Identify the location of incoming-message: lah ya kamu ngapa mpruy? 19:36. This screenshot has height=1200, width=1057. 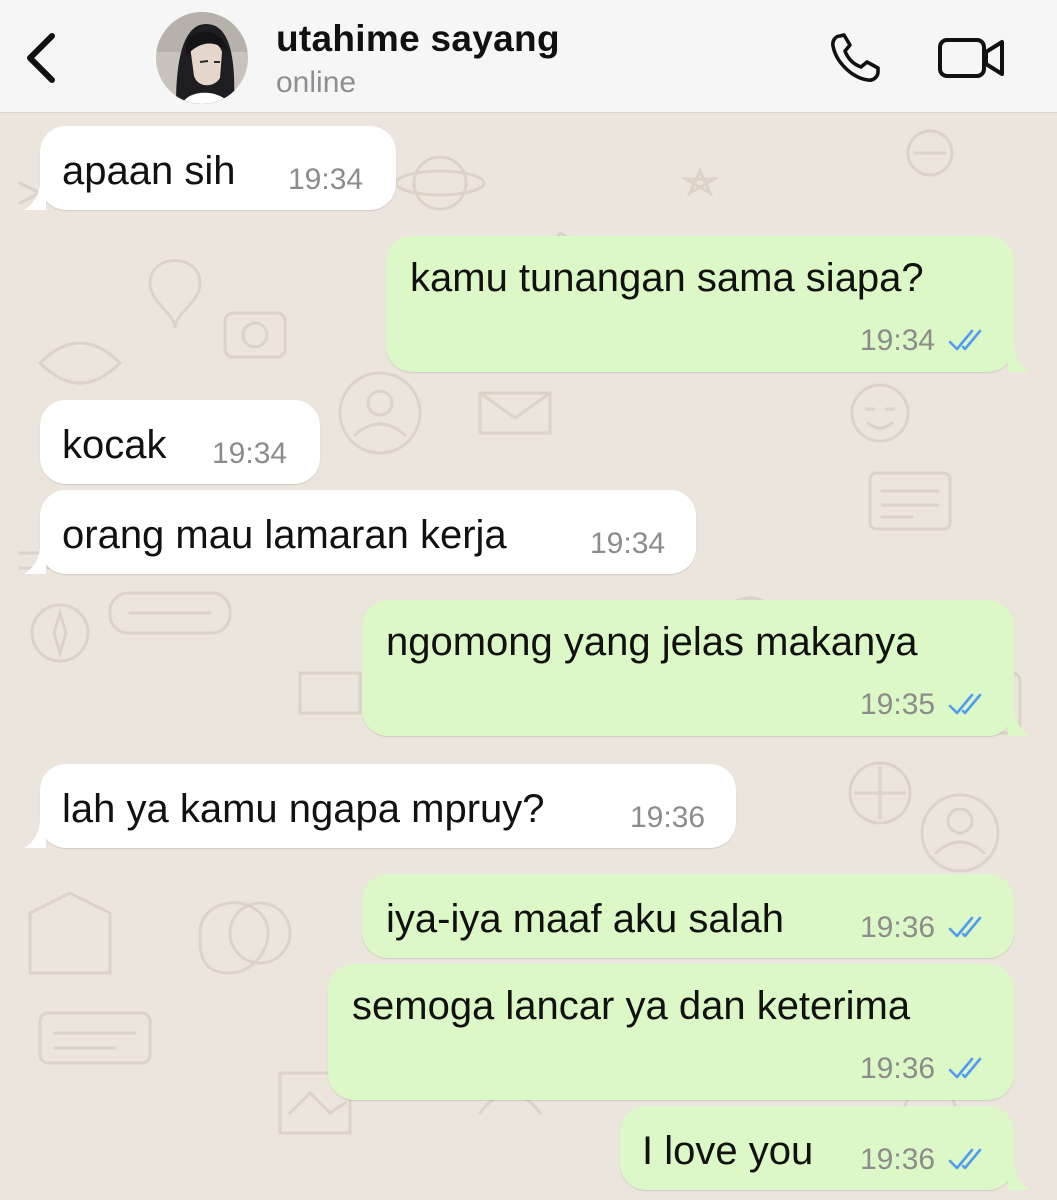
(380, 806).